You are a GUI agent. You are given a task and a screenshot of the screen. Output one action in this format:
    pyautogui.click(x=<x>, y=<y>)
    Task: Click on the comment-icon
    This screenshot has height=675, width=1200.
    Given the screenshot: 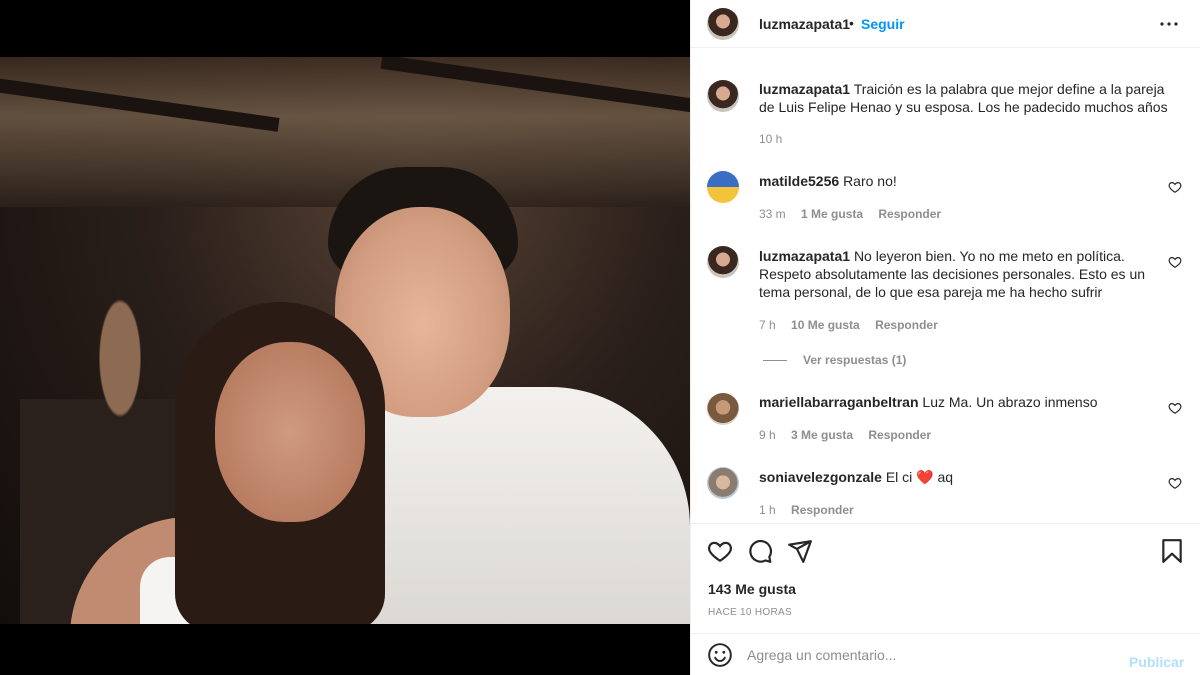 What is the action you would take?
    pyautogui.click(x=760, y=551)
    